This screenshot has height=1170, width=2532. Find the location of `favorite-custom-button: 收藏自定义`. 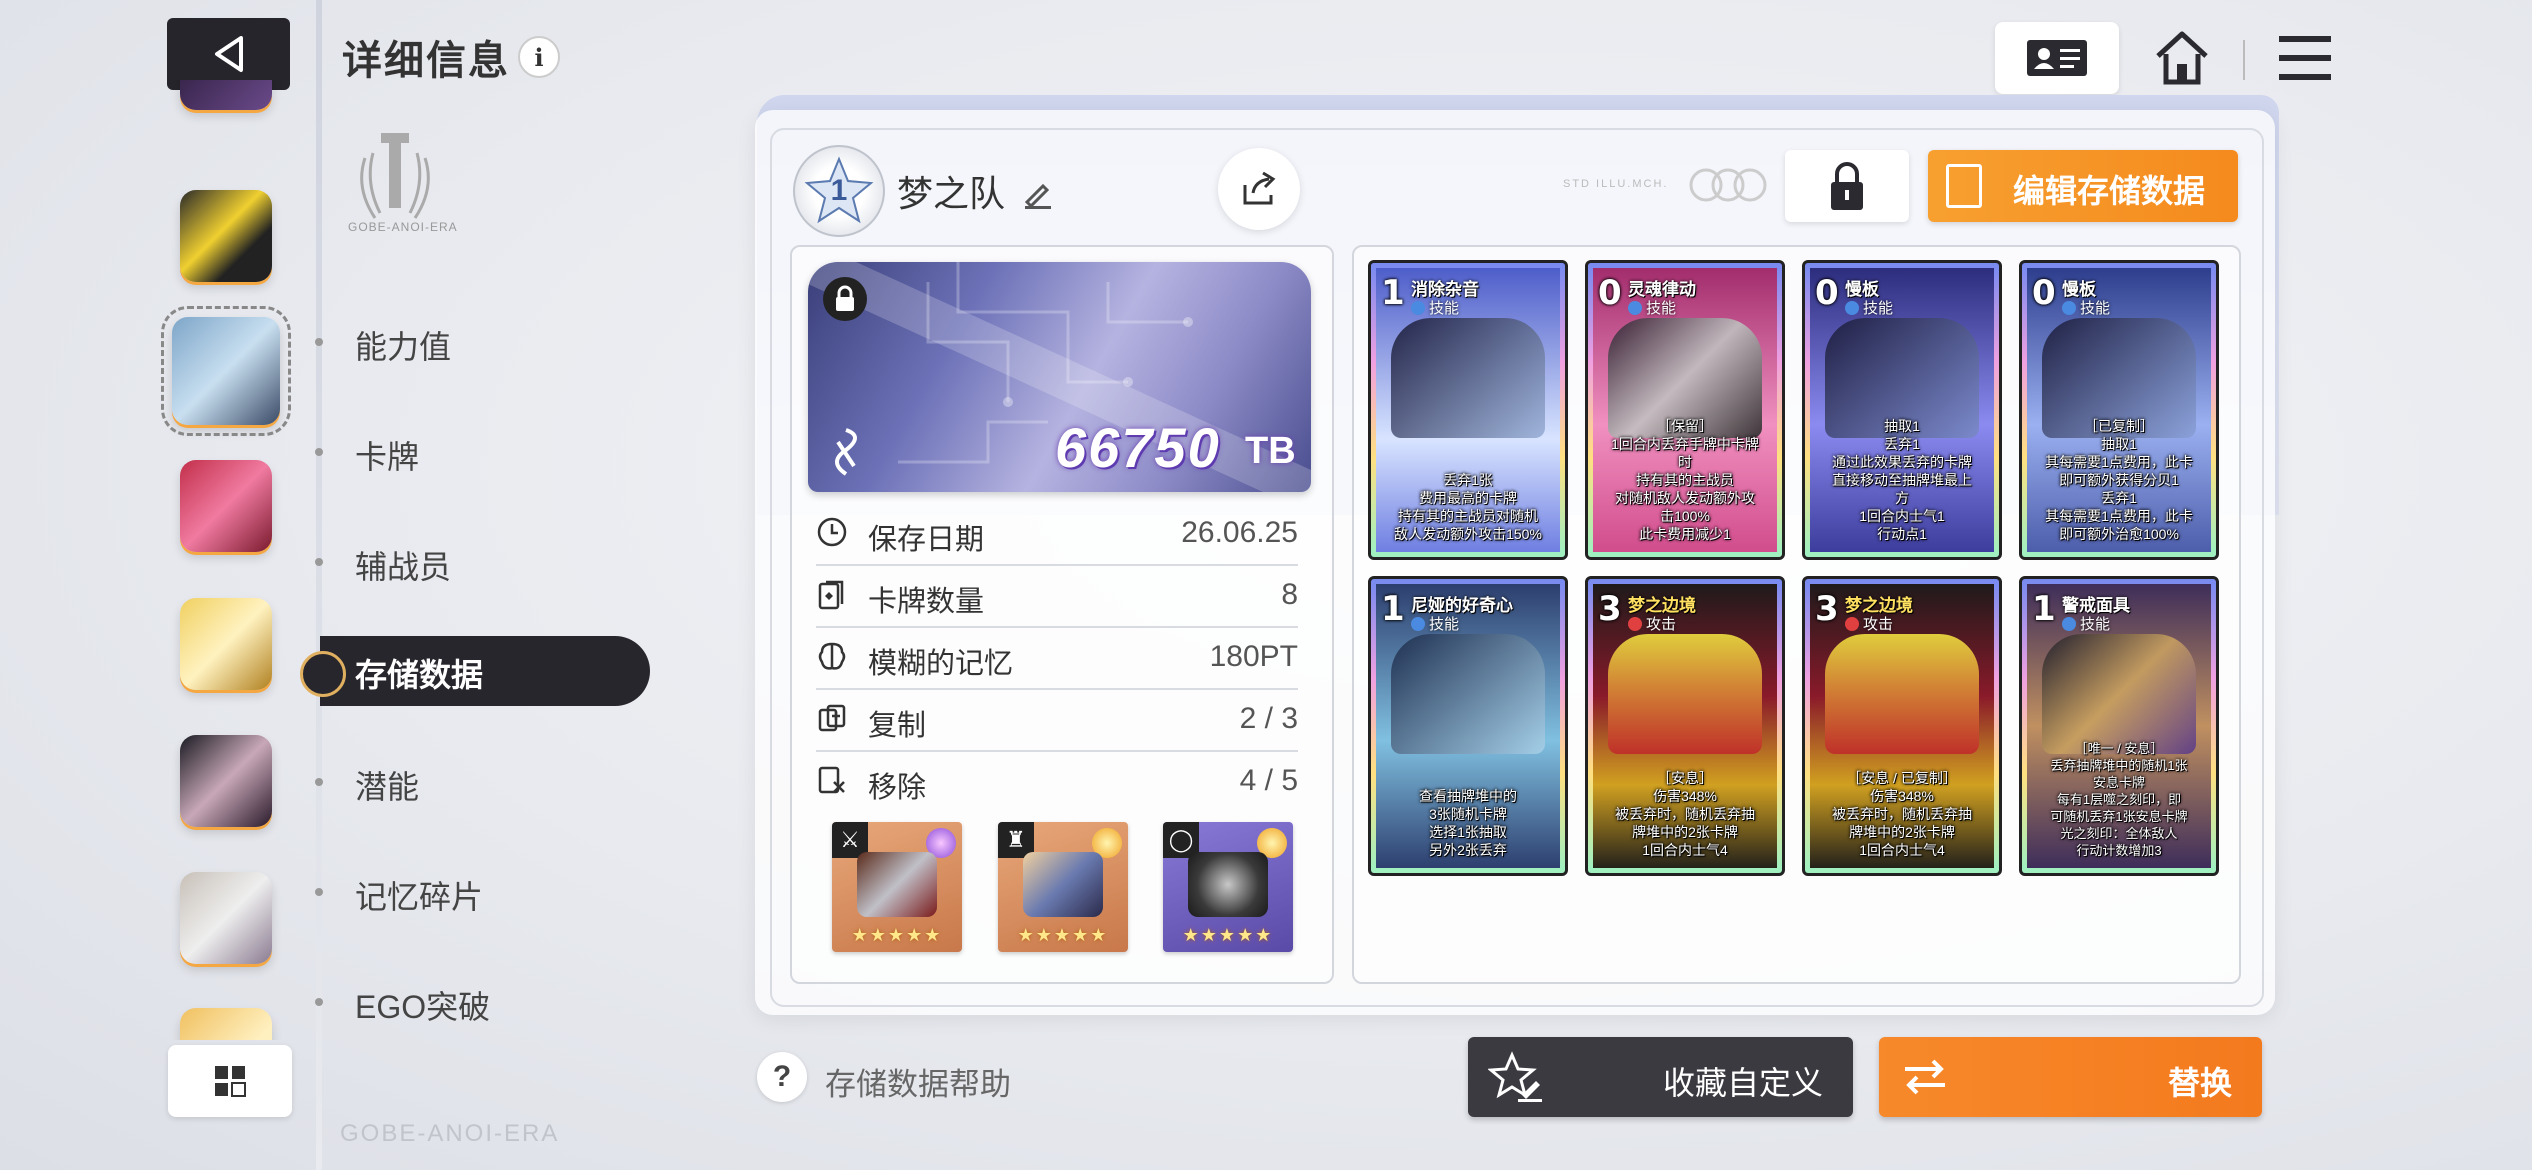

favorite-custom-button: 收藏自定义 is located at coordinates (1660, 1077).